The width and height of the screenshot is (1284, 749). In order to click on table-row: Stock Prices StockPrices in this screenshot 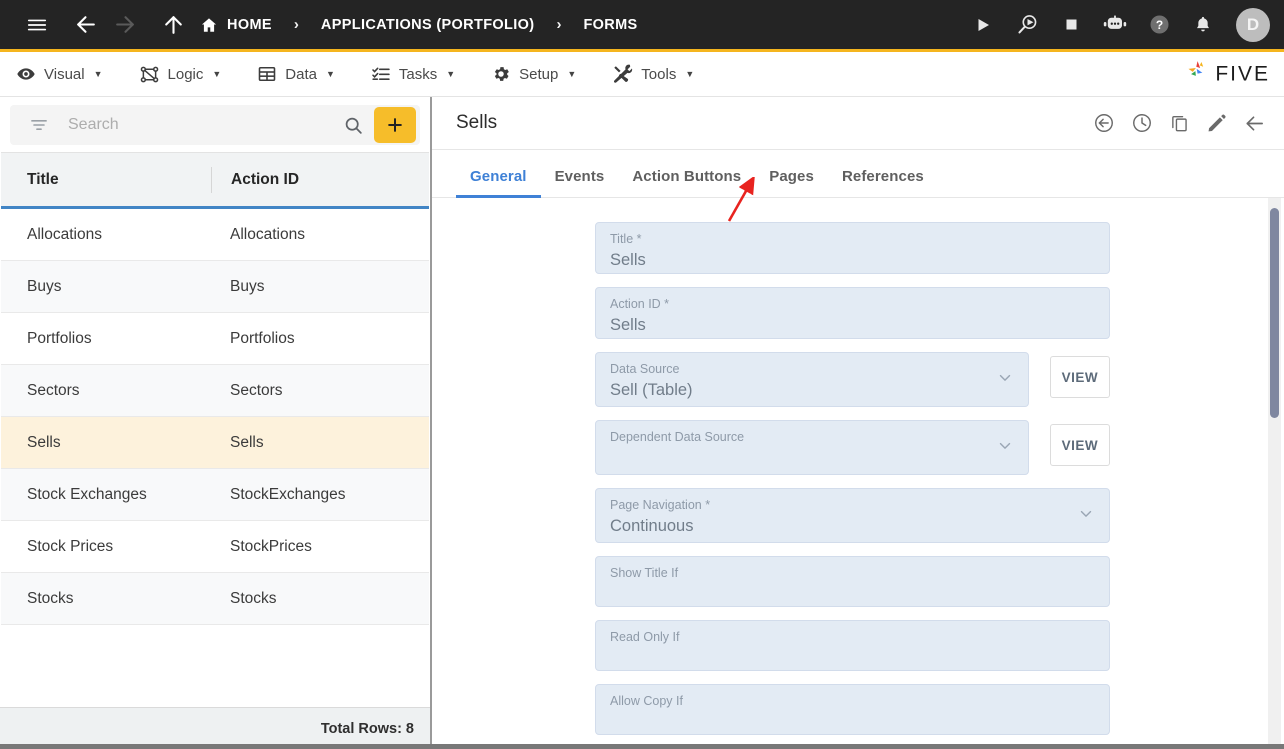, I will do `click(215, 547)`.